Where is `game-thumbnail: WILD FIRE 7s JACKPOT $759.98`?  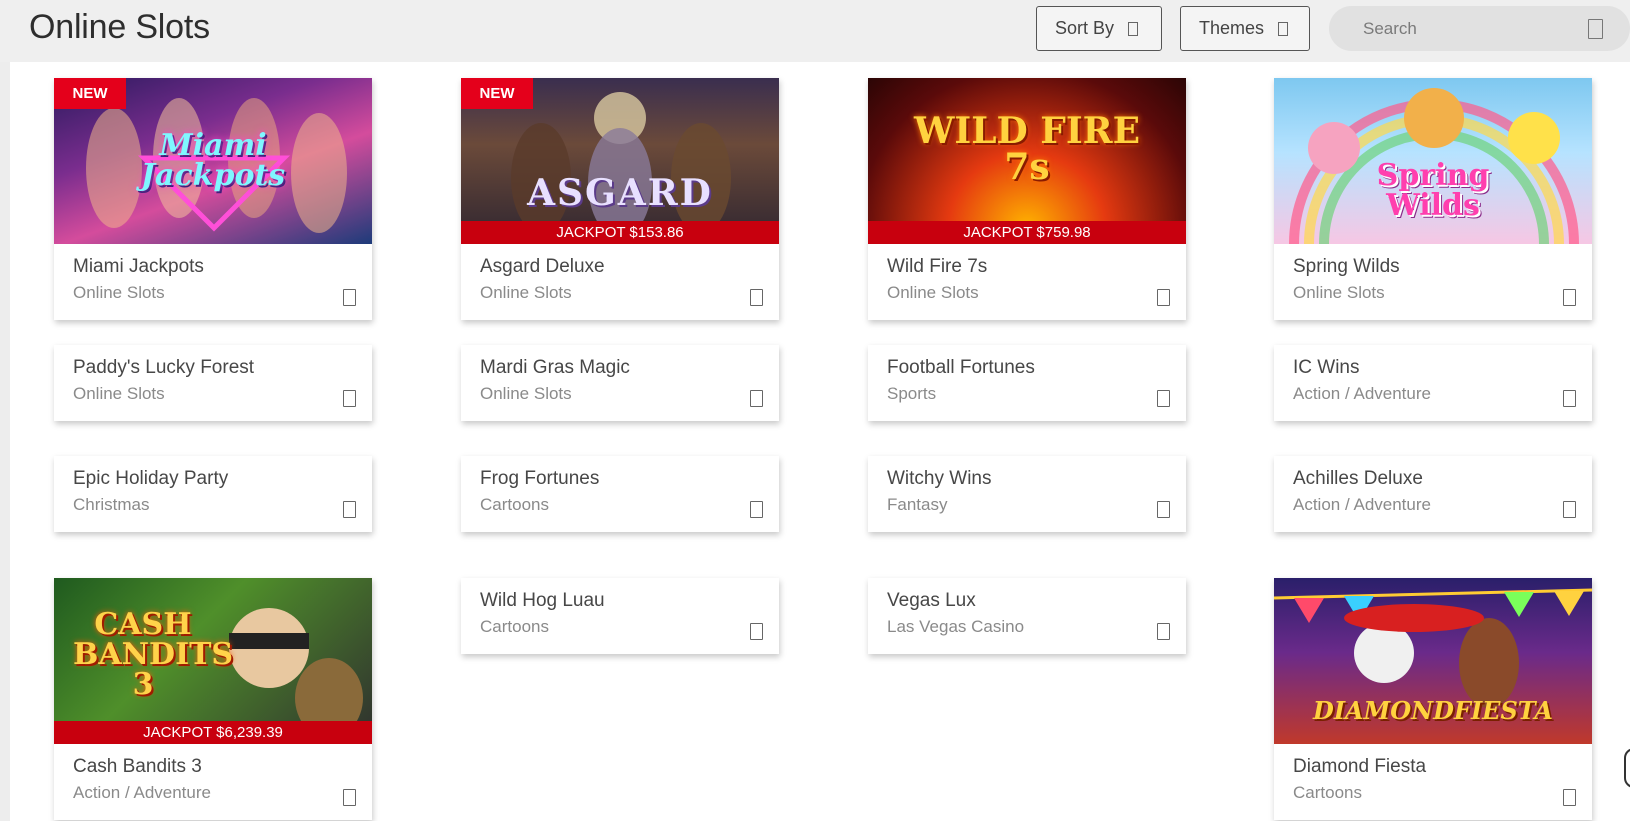
game-thumbnail: WILD FIRE 7s JACKPOT $759.98 is located at coordinates (1027, 161).